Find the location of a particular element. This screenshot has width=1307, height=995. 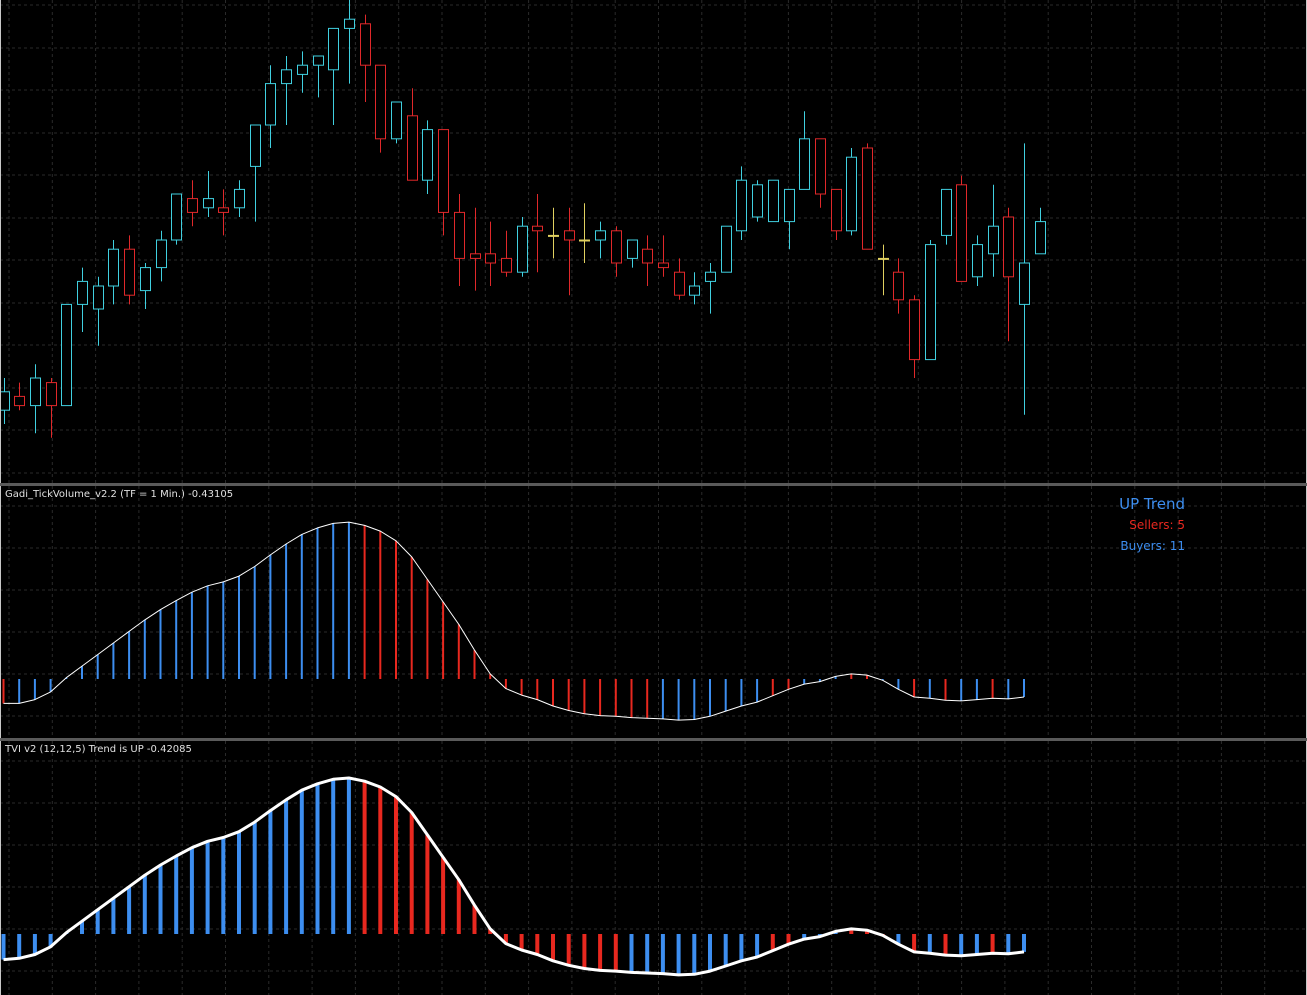

buyers-count: Buyers: 11 is located at coordinates (1152, 546).